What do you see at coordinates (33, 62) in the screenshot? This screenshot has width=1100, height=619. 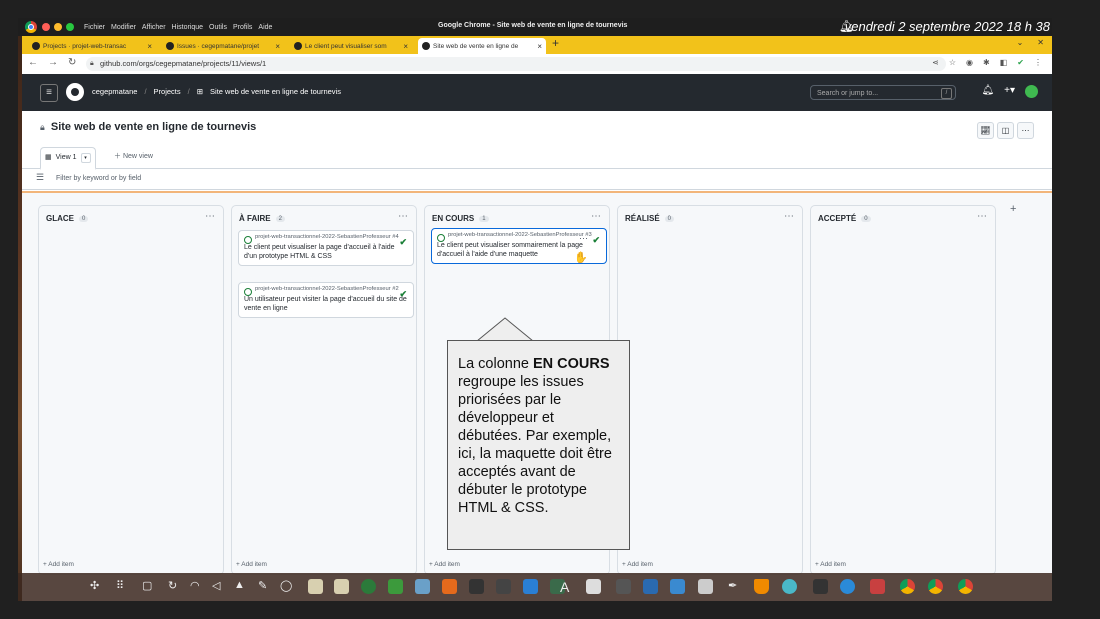 I see `back-icon: ←` at bounding box center [33, 62].